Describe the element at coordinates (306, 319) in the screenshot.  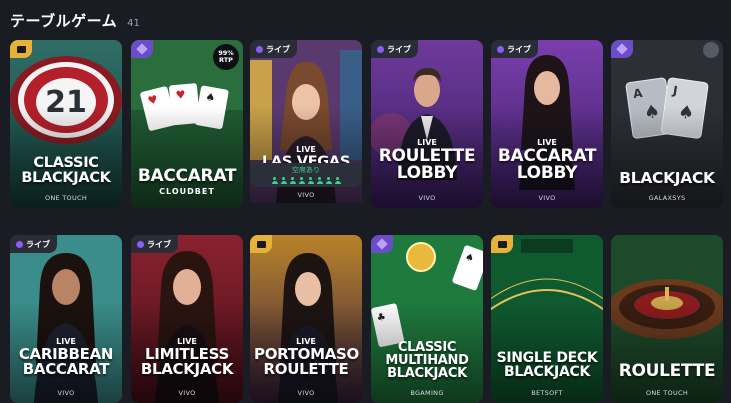
I see `game-card-portomaso-roulette: LIVE PORTOMASO ROULETTE VIVO` at that location.